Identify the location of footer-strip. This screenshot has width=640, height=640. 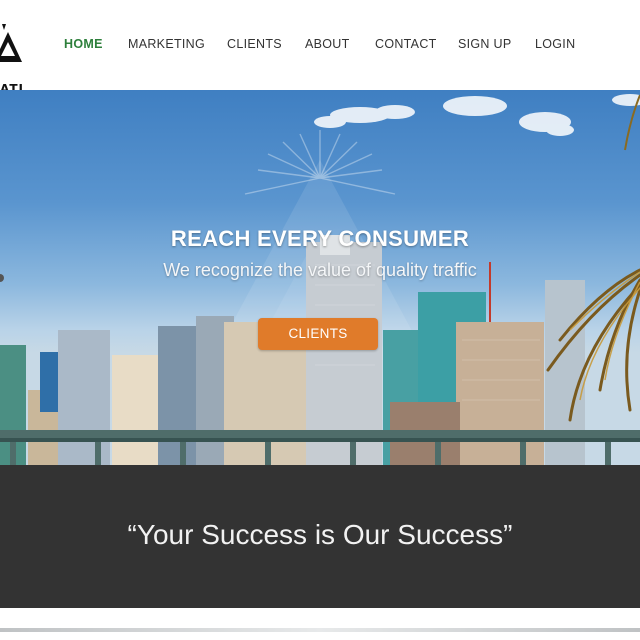
(320, 624).